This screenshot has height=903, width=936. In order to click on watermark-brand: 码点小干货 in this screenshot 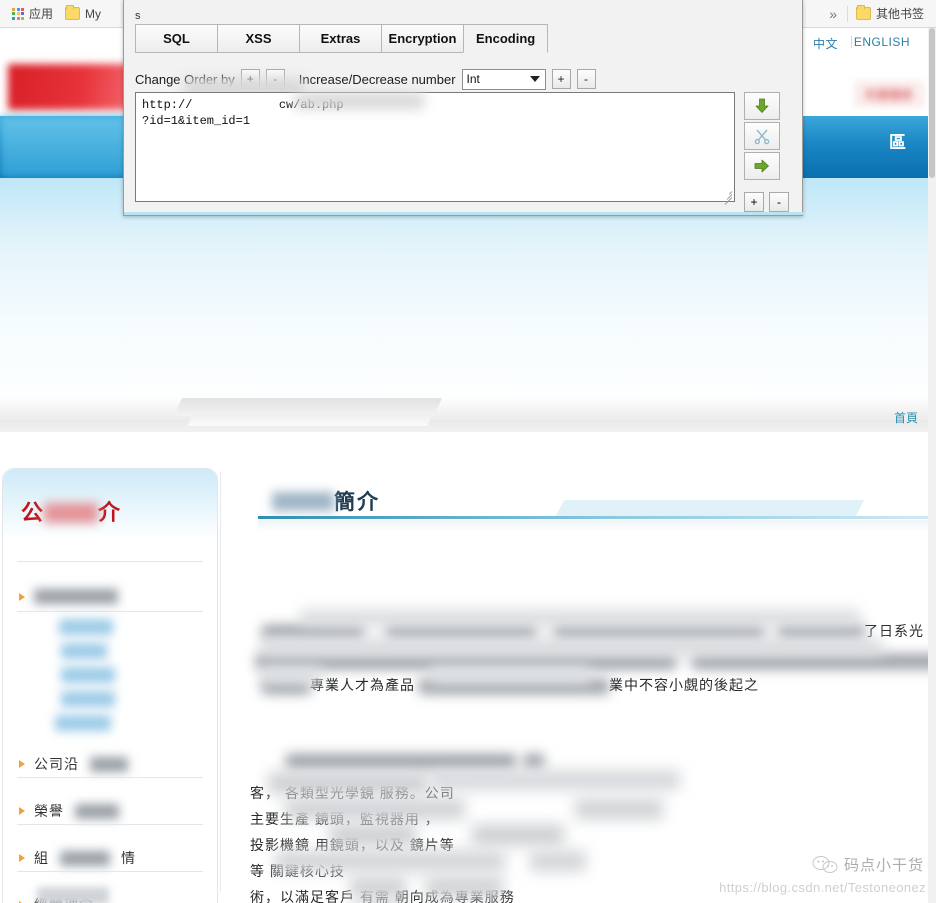, I will do `click(883, 865)`.